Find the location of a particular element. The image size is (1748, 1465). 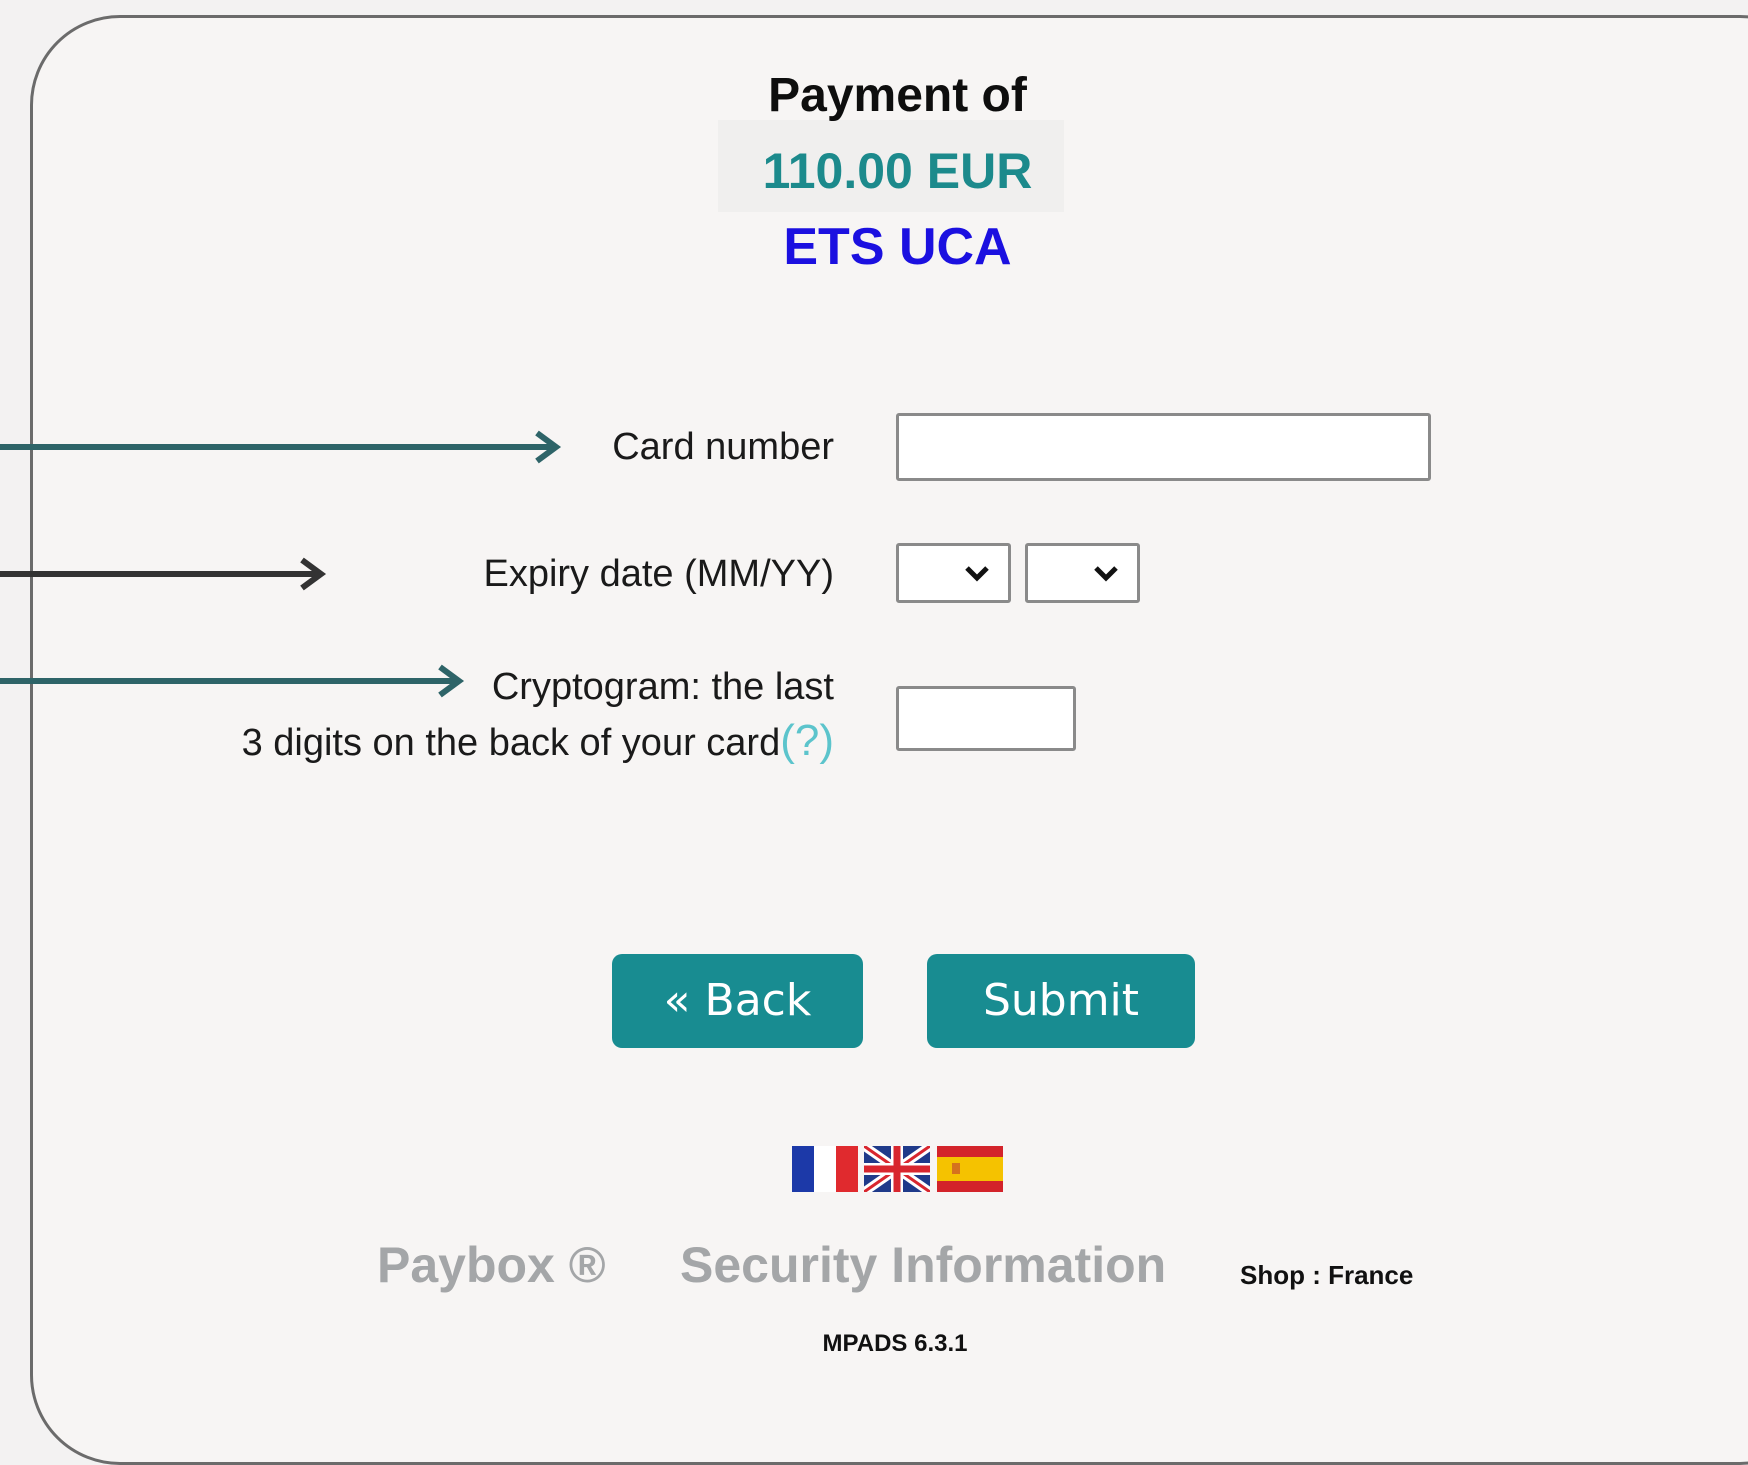

version-label: MPADS 6.3.1 is located at coordinates (895, 1343).